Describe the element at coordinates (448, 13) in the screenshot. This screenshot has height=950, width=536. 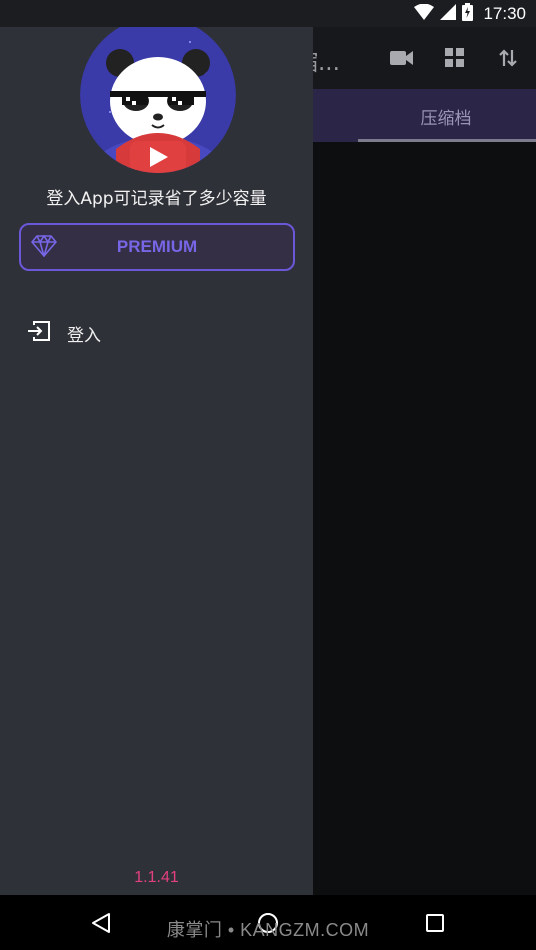
I see `cell-signal-icon` at that location.